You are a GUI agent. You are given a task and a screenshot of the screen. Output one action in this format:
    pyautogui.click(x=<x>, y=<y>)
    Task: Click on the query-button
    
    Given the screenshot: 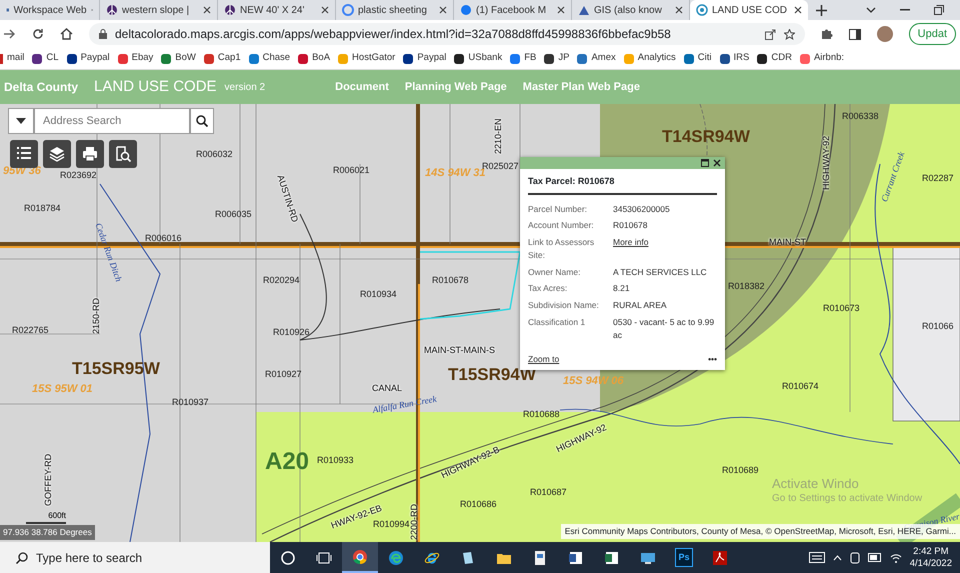 What is the action you would take?
    pyautogui.click(x=123, y=154)
    